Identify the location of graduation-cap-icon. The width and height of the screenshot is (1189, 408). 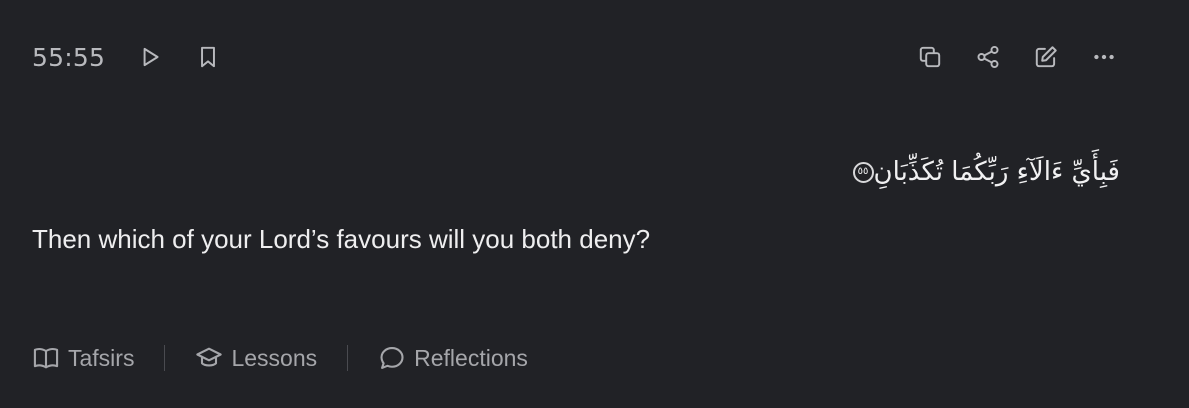
(209, 357).